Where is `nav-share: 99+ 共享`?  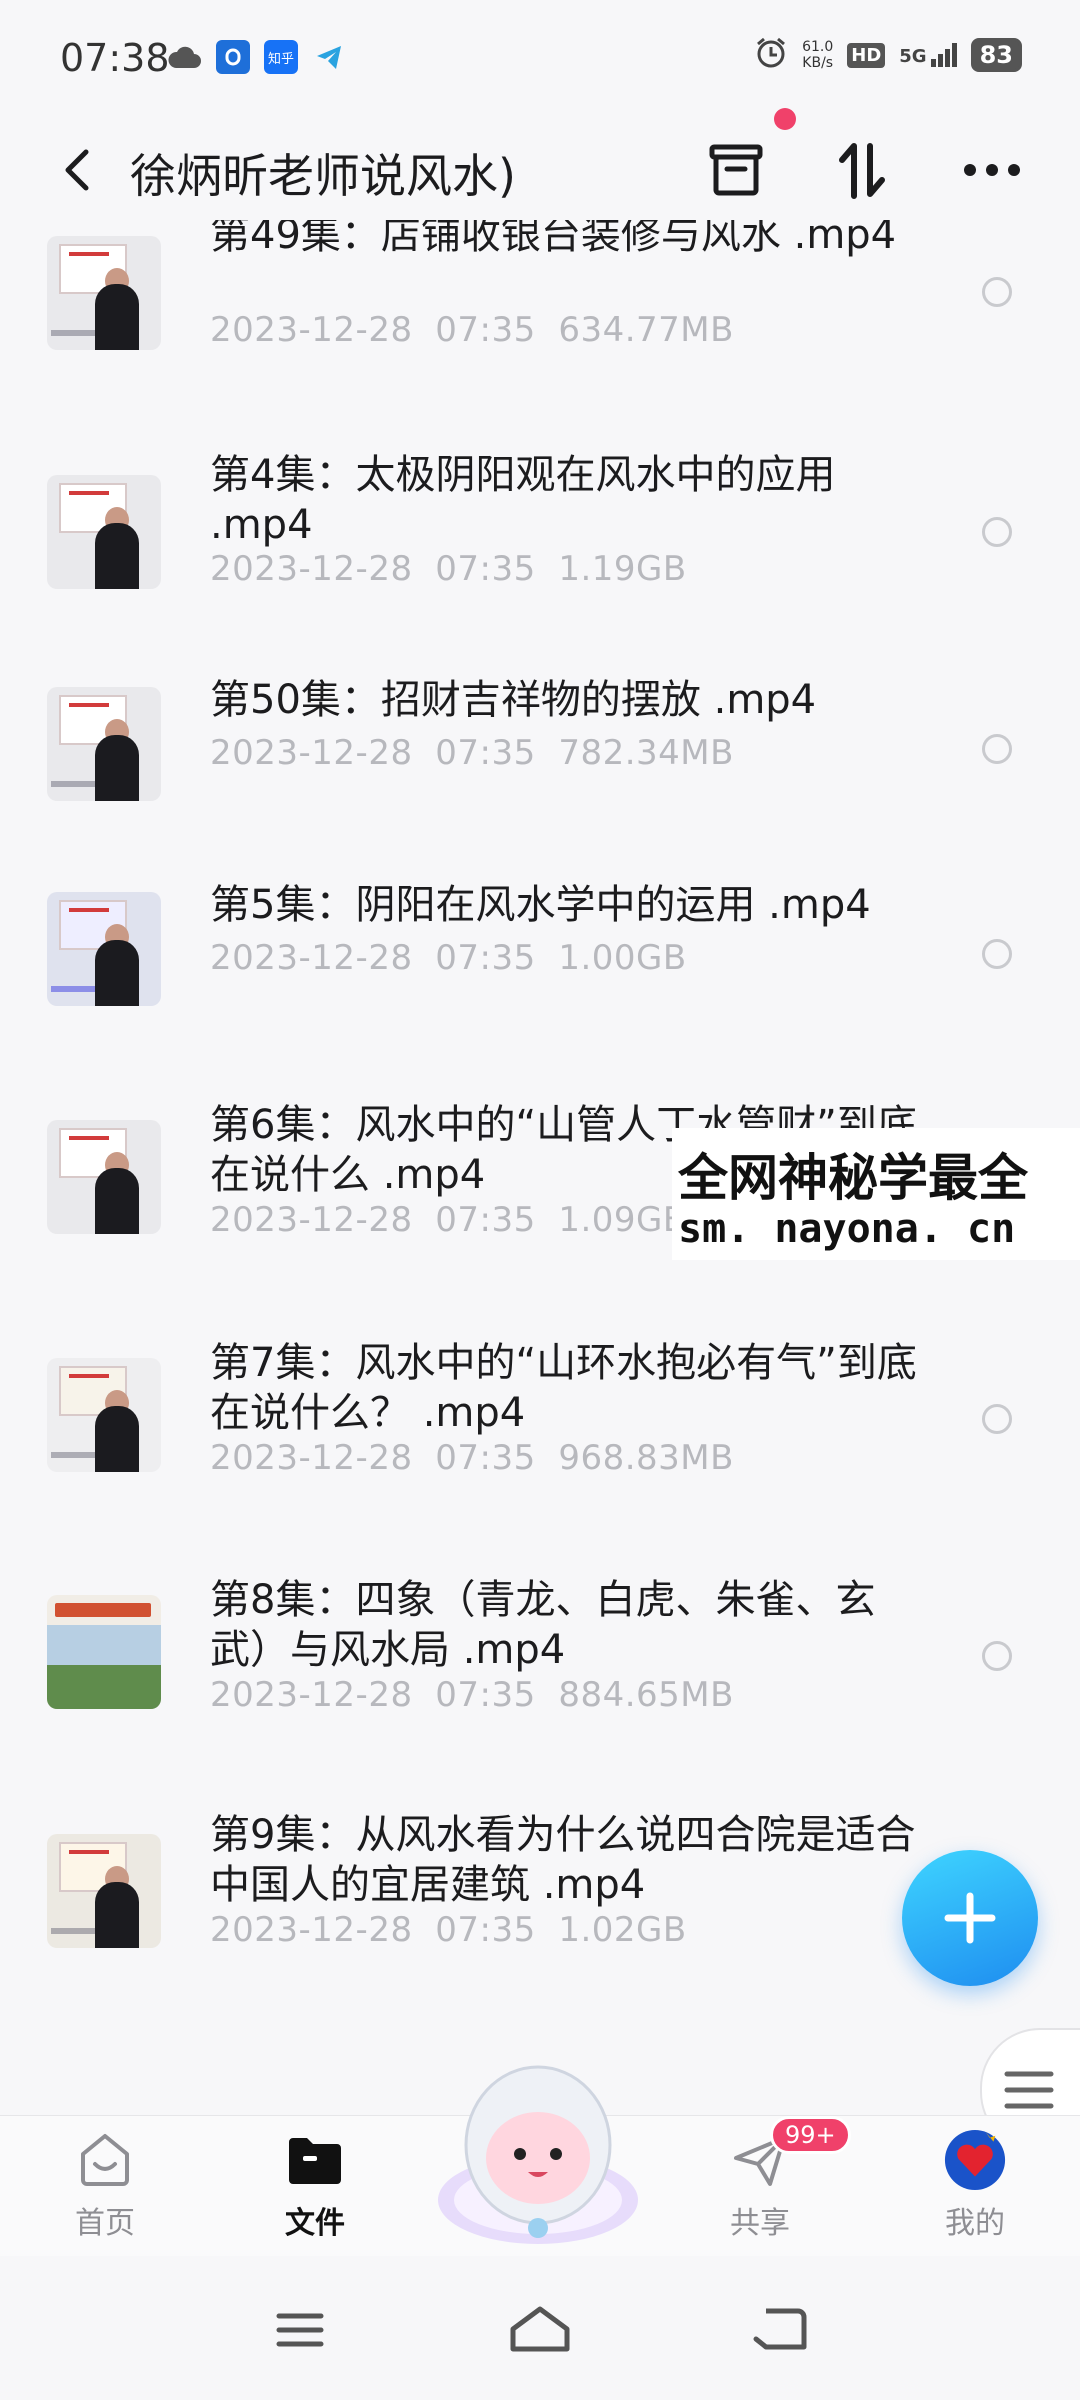
nav-share: 99+ 共享 is located at coordinates (775, 2179).